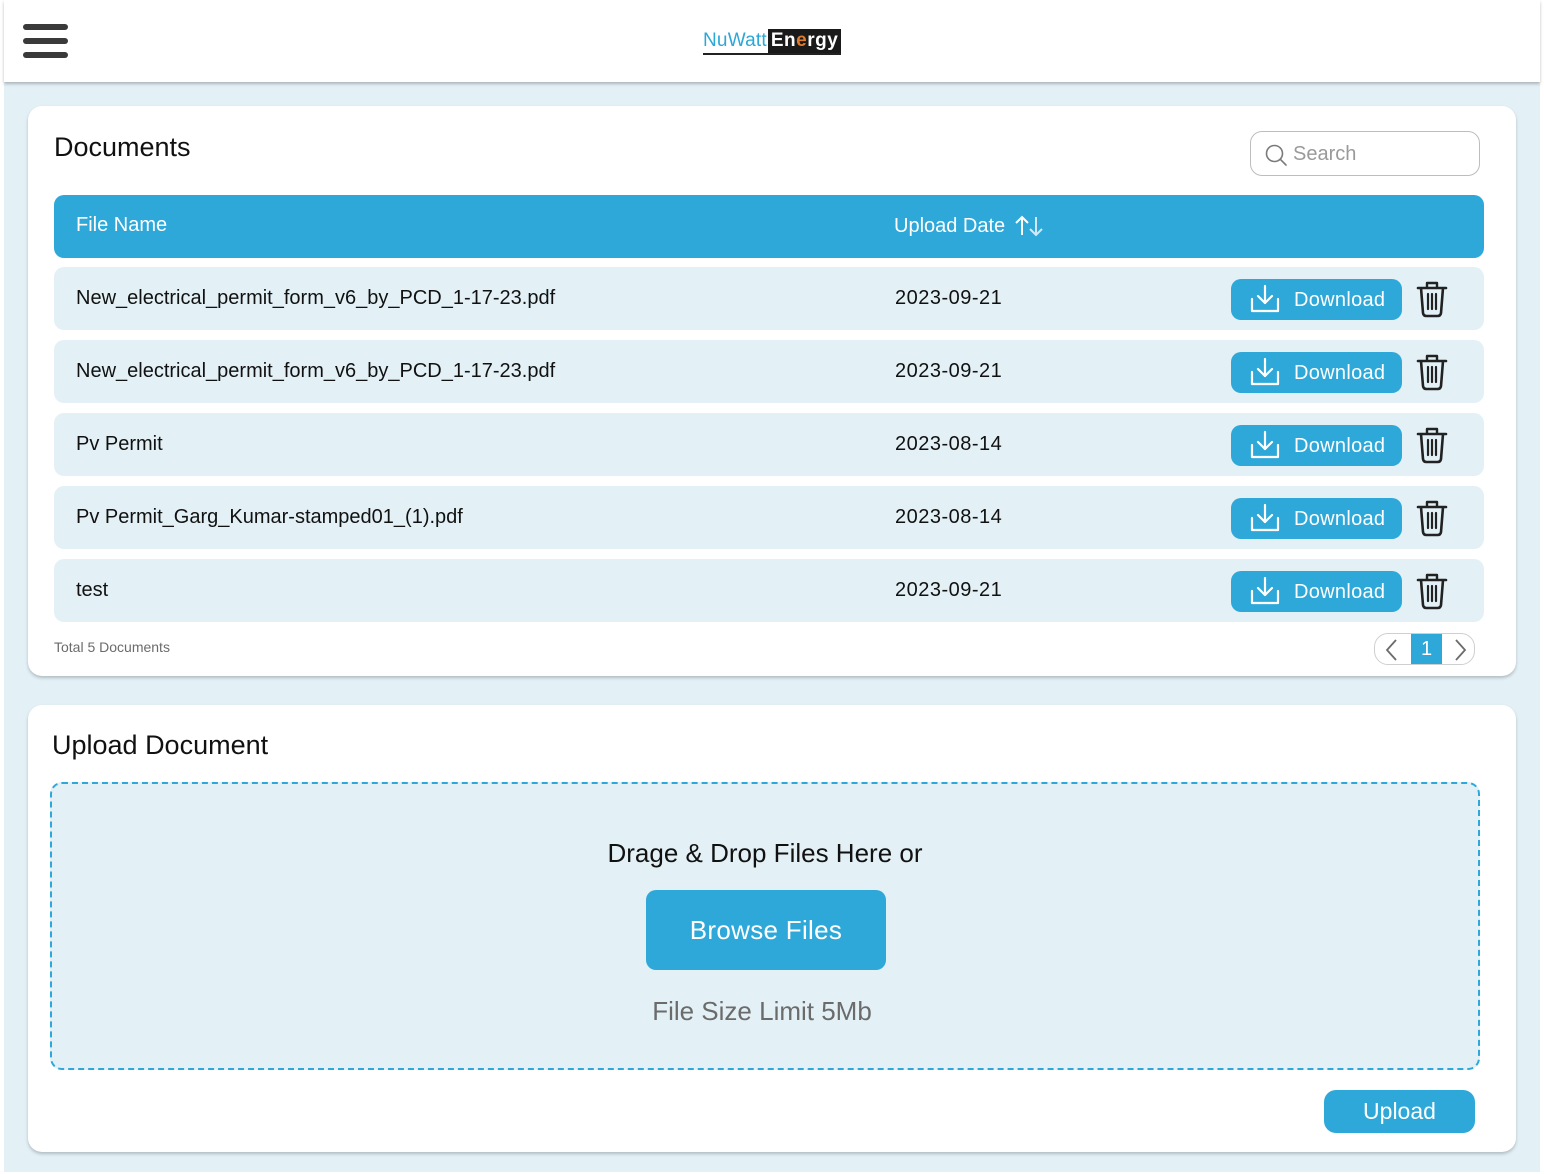 The image size is (1544, 1174). Describe the element at coordinates (769, 226) in the screenshot. I see `table-header: File Name Upload Date` at that location.